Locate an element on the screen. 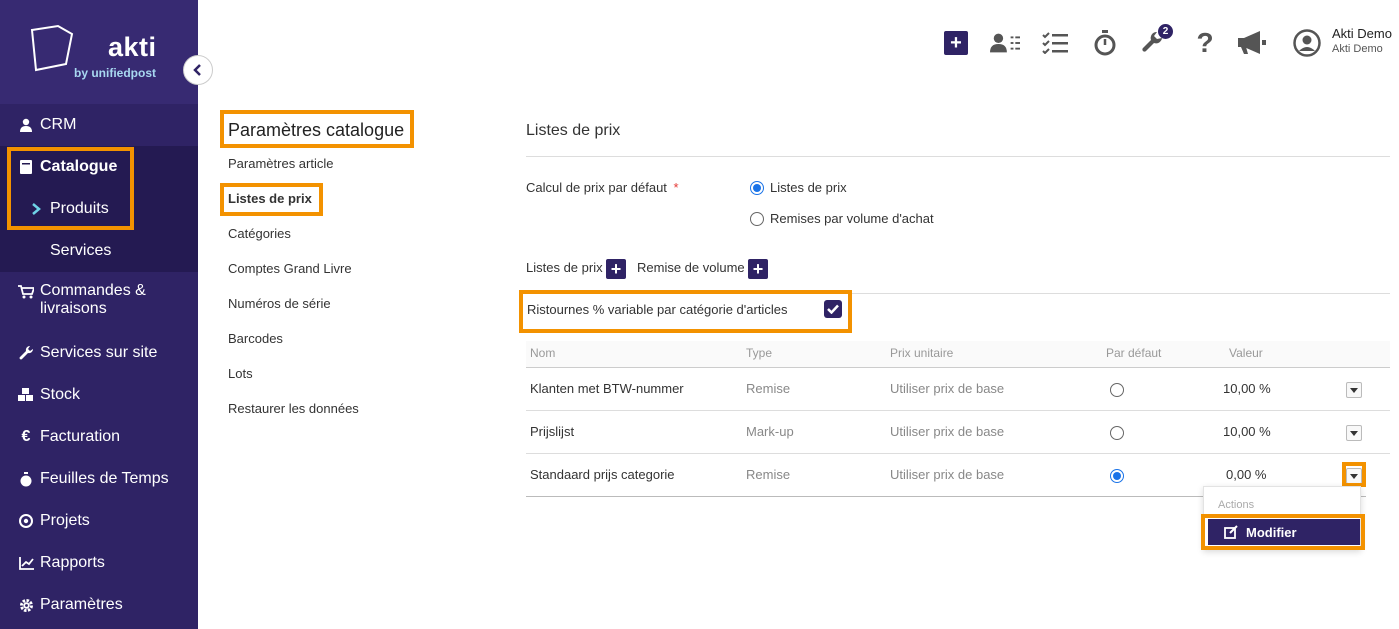  cell-nom: Standaard prijs categorie is located at coordinates (602, 474).